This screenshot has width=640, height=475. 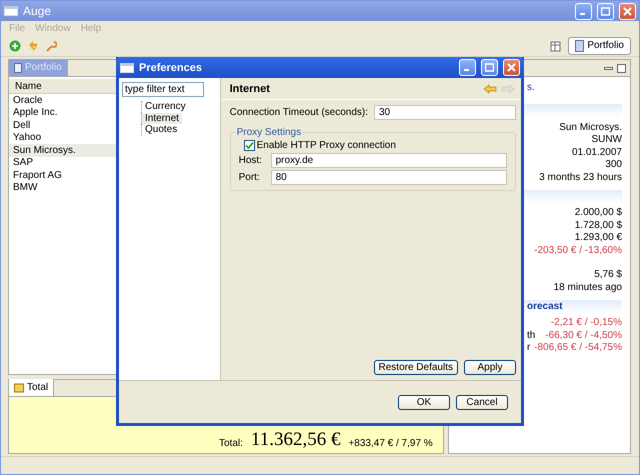 What do you see at coordinates (586, 322) in the screenshot?
I see `detail-value: -2,21 € / -0,15%` at bounding box center [586, 322].